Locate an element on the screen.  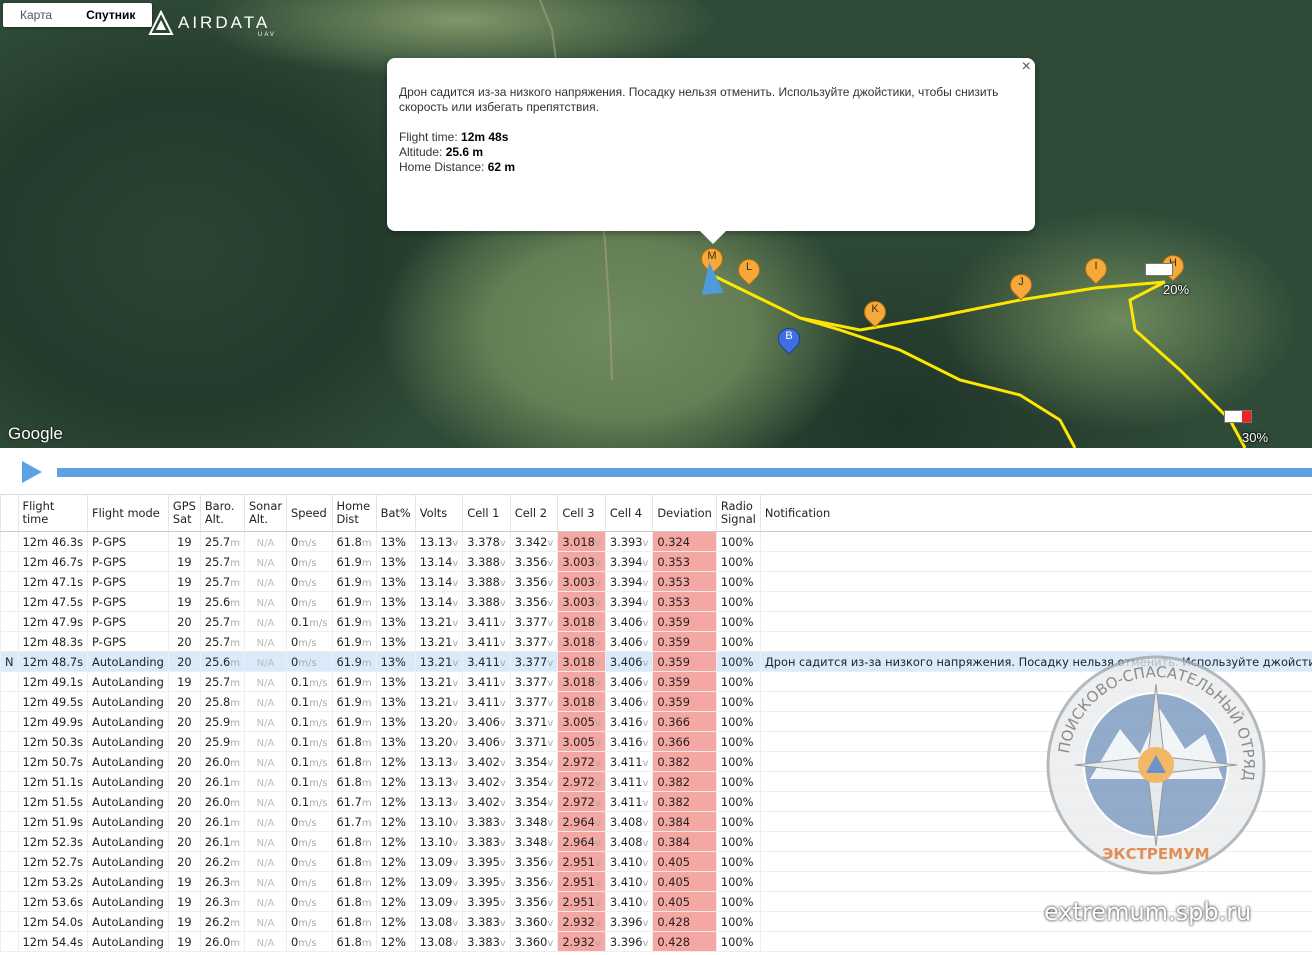
cell-baro-alt: 26.1m is located at coordinates (222, 822).